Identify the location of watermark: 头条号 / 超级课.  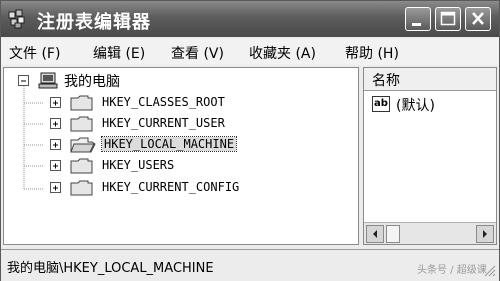
(452, 270).